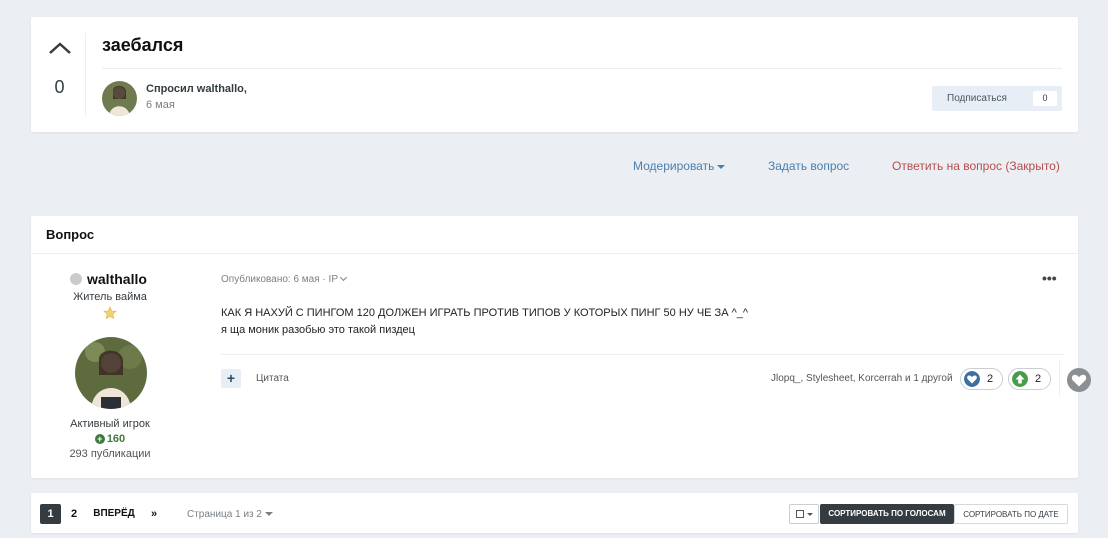  I want to click on reaction-like-pill: 2, so click(981, 379).